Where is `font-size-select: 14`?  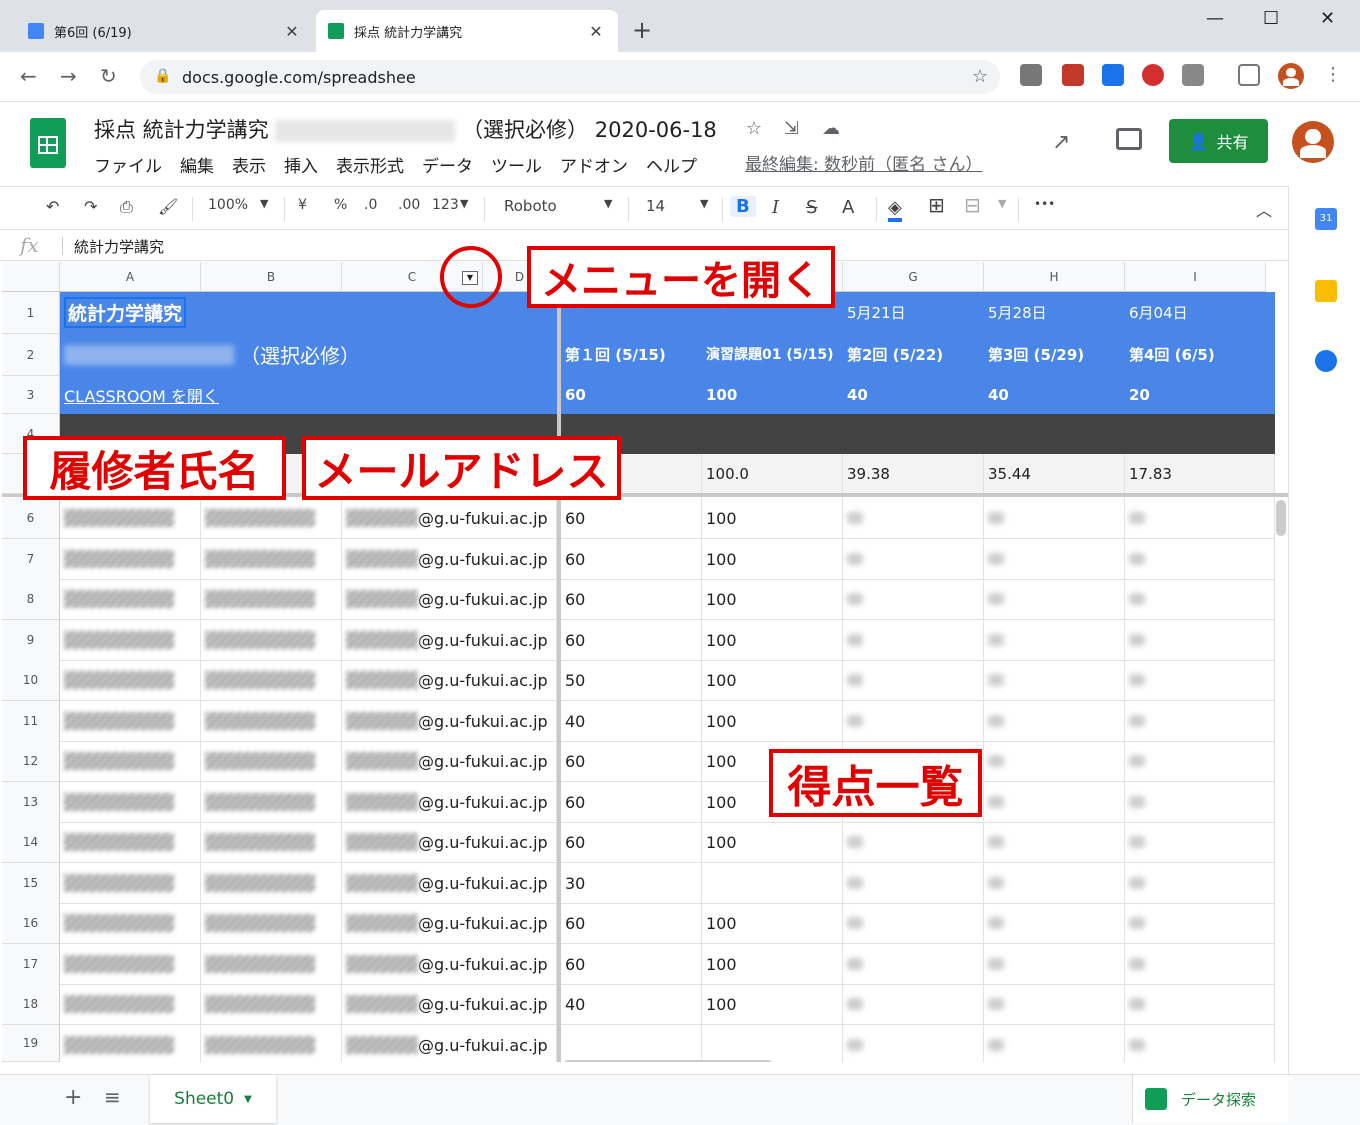 font-size-select: 14 is located at coordinates (655, 206).